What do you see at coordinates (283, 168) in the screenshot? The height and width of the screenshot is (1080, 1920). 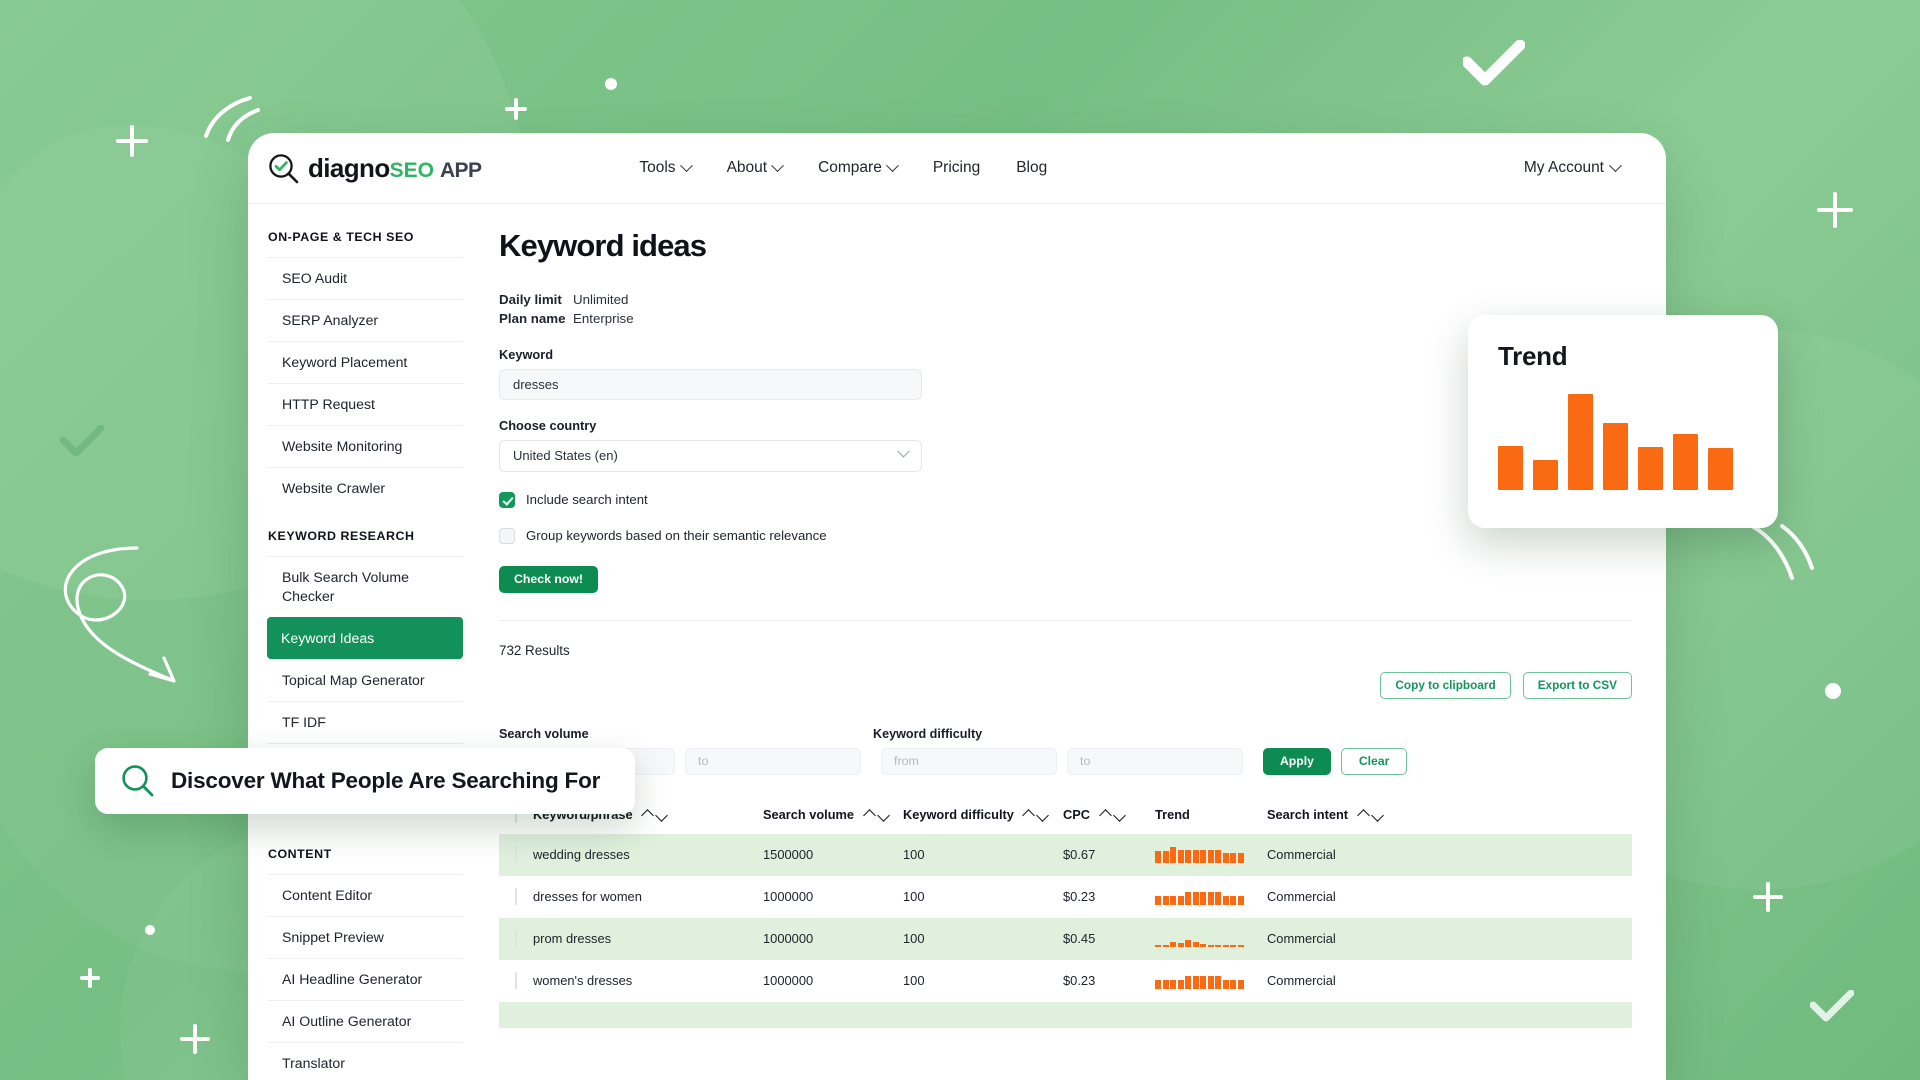 I see `magnifier-check-icon` at bounding box center [283, 168].